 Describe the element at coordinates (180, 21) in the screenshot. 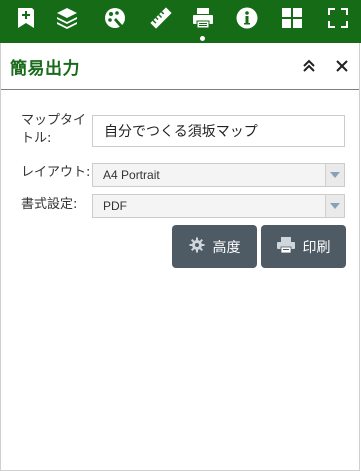

I see `top-toolbar` at that location.